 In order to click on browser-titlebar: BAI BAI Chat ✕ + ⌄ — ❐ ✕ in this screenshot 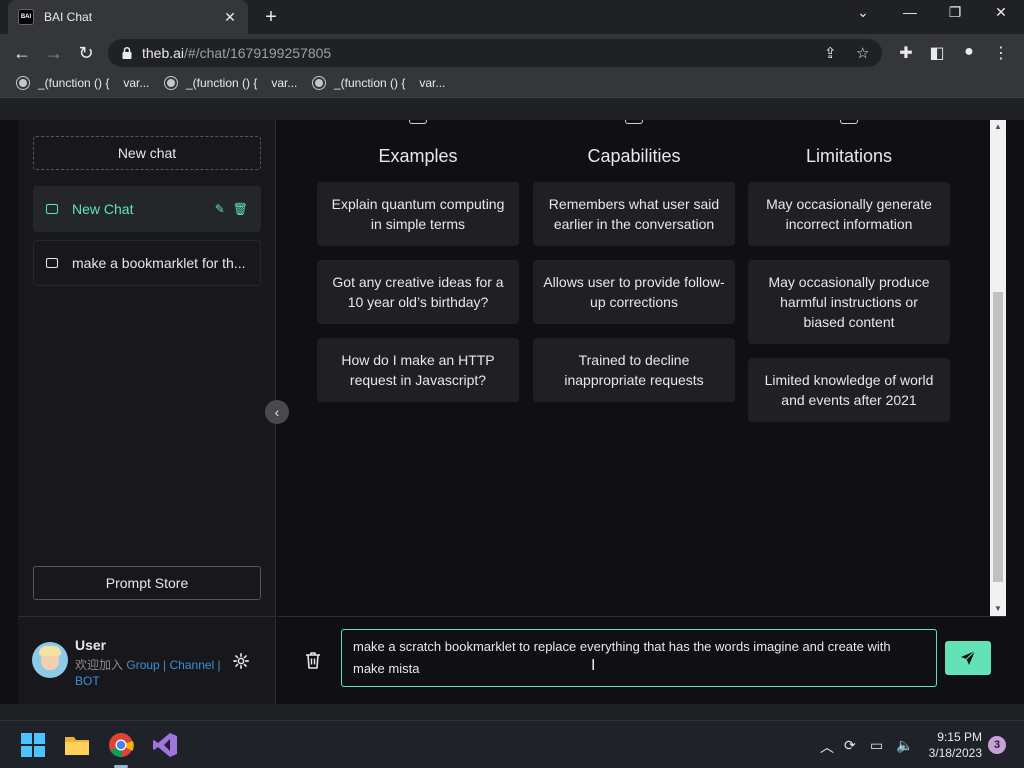, I will do `click(512, 17)`.